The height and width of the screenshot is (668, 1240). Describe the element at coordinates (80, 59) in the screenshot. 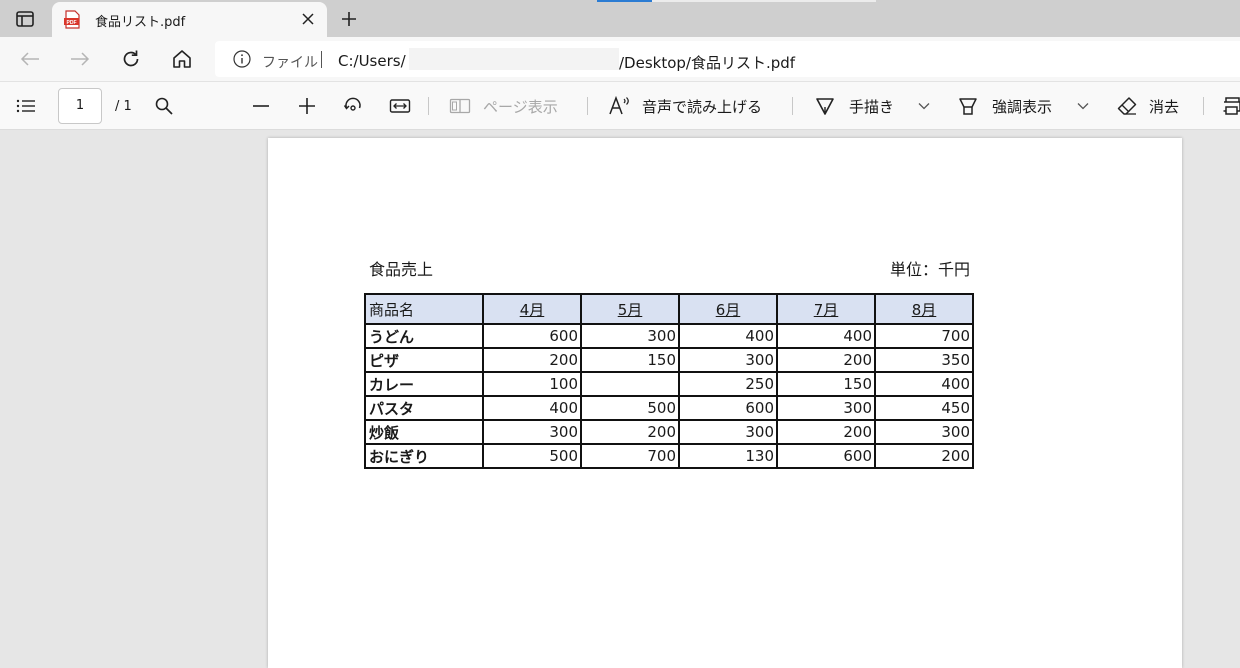

I see `forward-button` at that location.